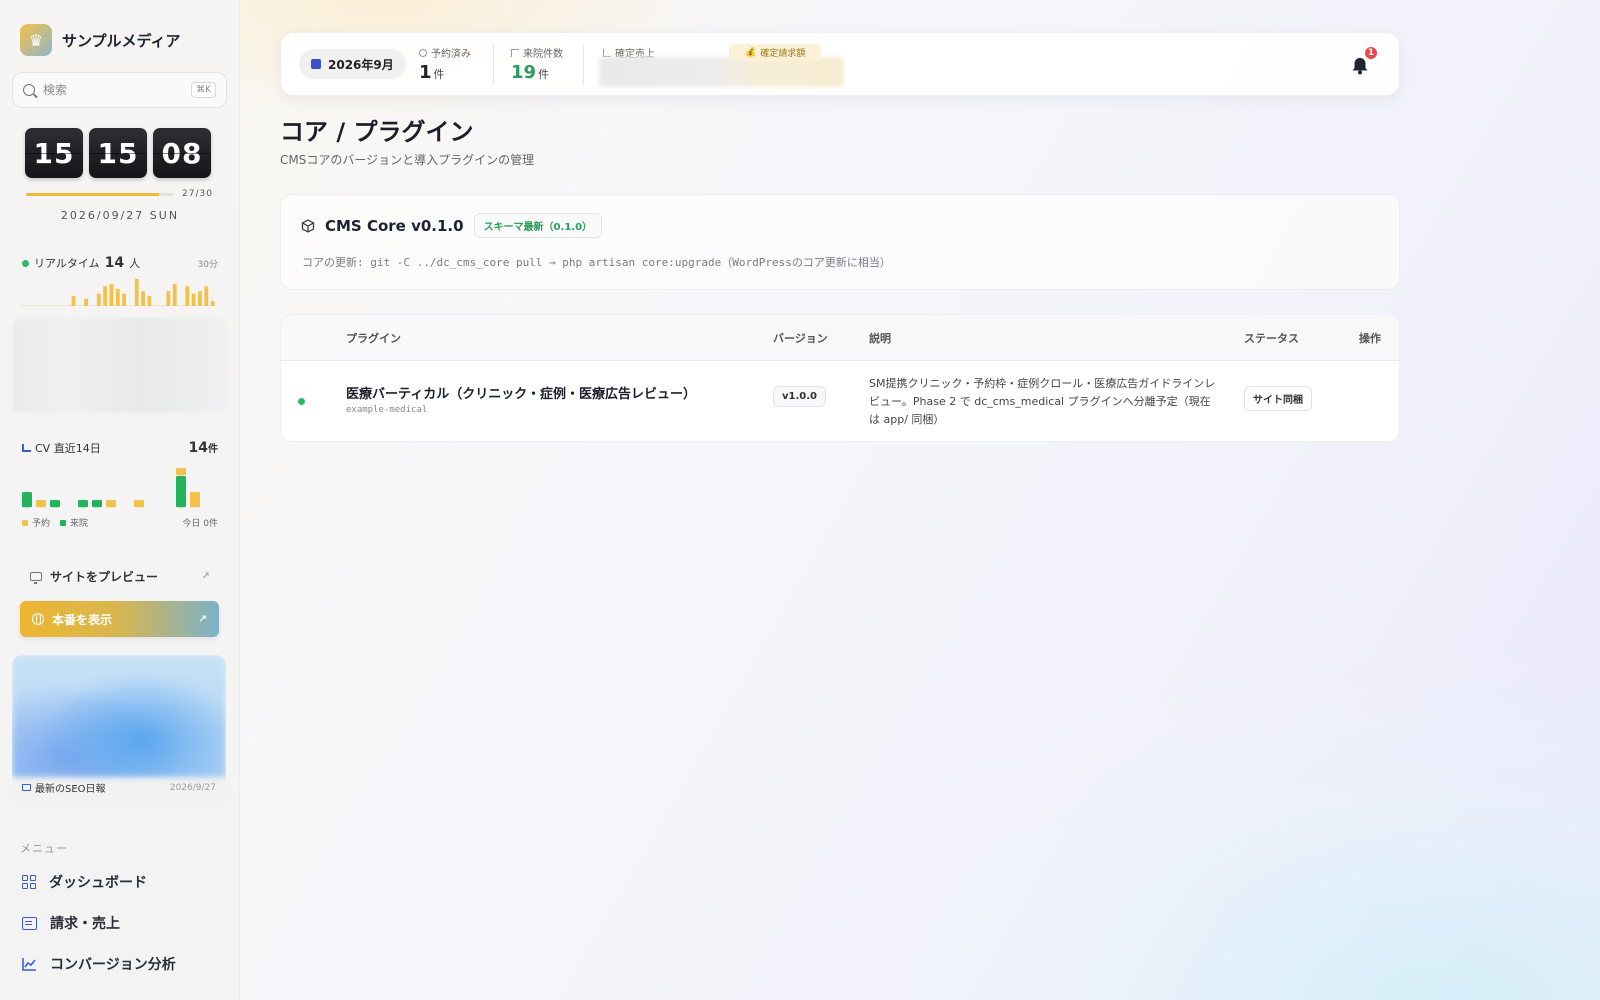 The height and width of the screenshot is (1000, 1600). Describe the element at coordinates (119, 619) in the screenshot. I see `view-production-button: 本番を表示 ↗` at that location.